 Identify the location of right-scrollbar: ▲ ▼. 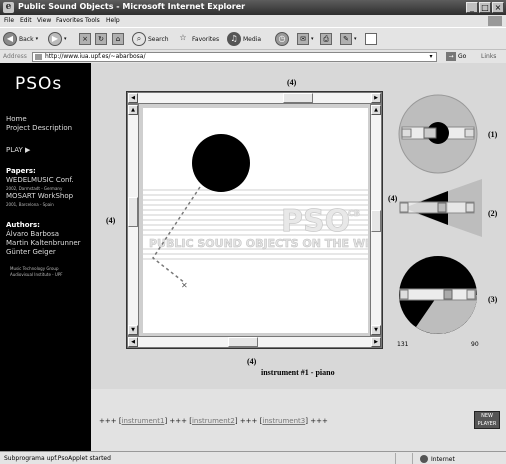
(376, 220).